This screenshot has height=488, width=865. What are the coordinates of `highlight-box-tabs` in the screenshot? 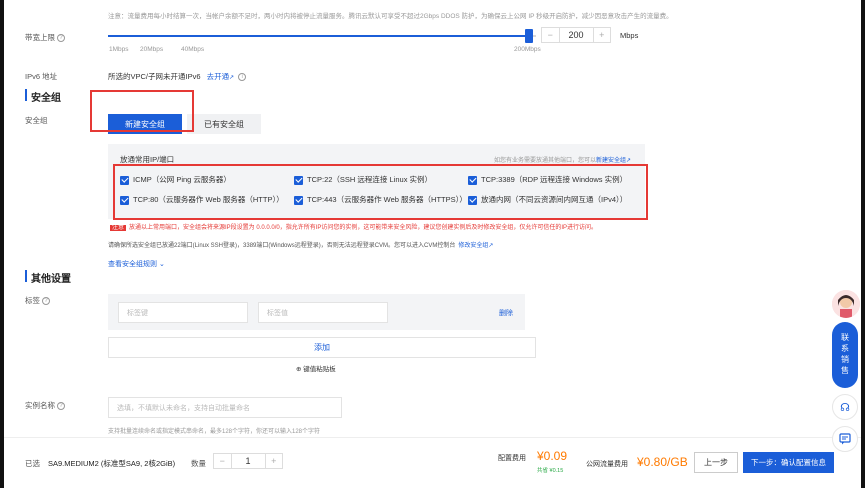 It's located at (142, 111).